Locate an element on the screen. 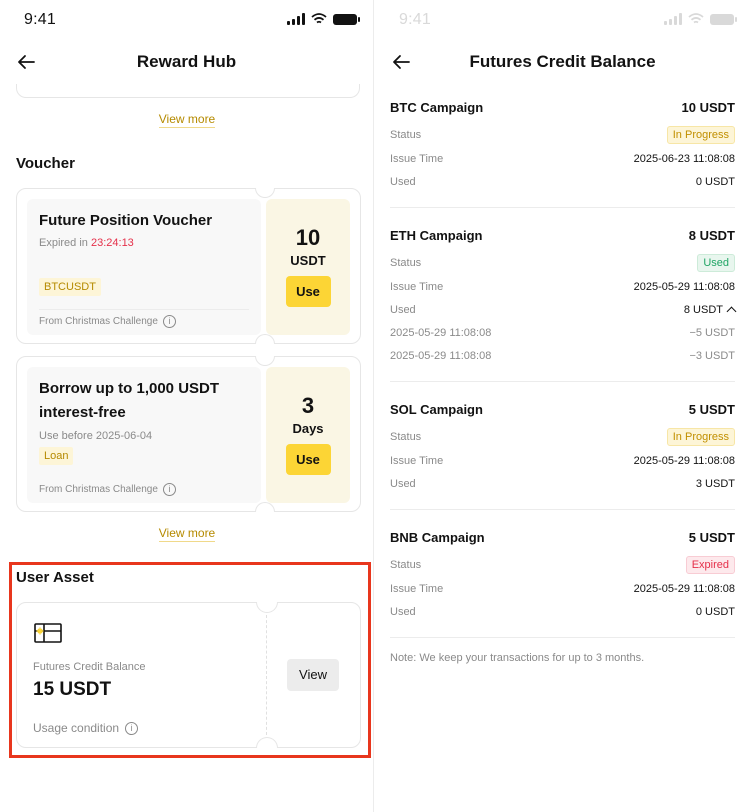  asset-value: 15 USDT is located at coordinates (72, 689).